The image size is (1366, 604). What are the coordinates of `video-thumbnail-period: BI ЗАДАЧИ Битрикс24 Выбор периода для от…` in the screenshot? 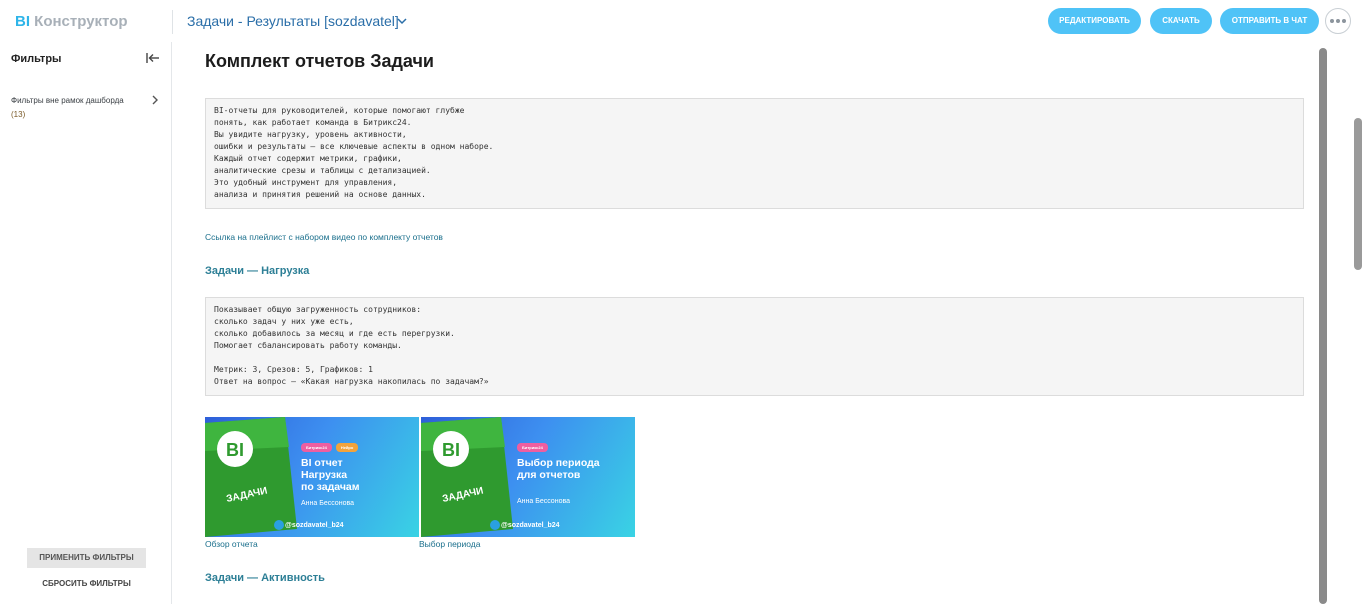 It's located at (528, 477).